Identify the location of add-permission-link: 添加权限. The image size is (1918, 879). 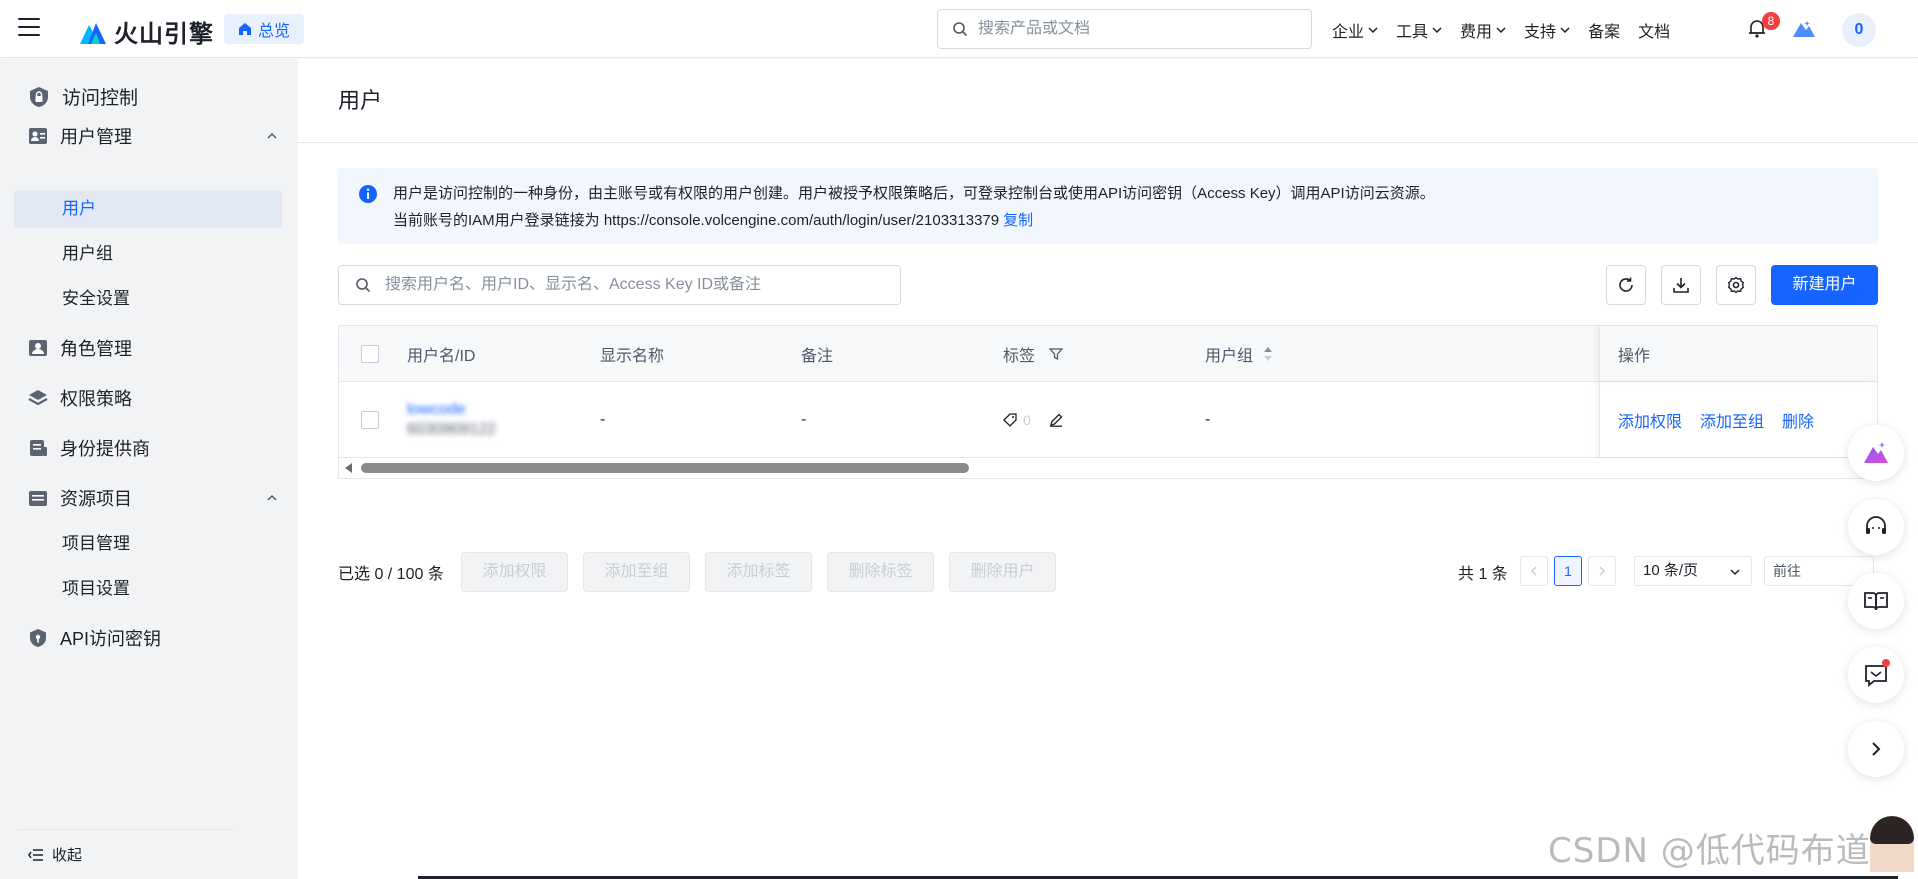
(1650, 420).